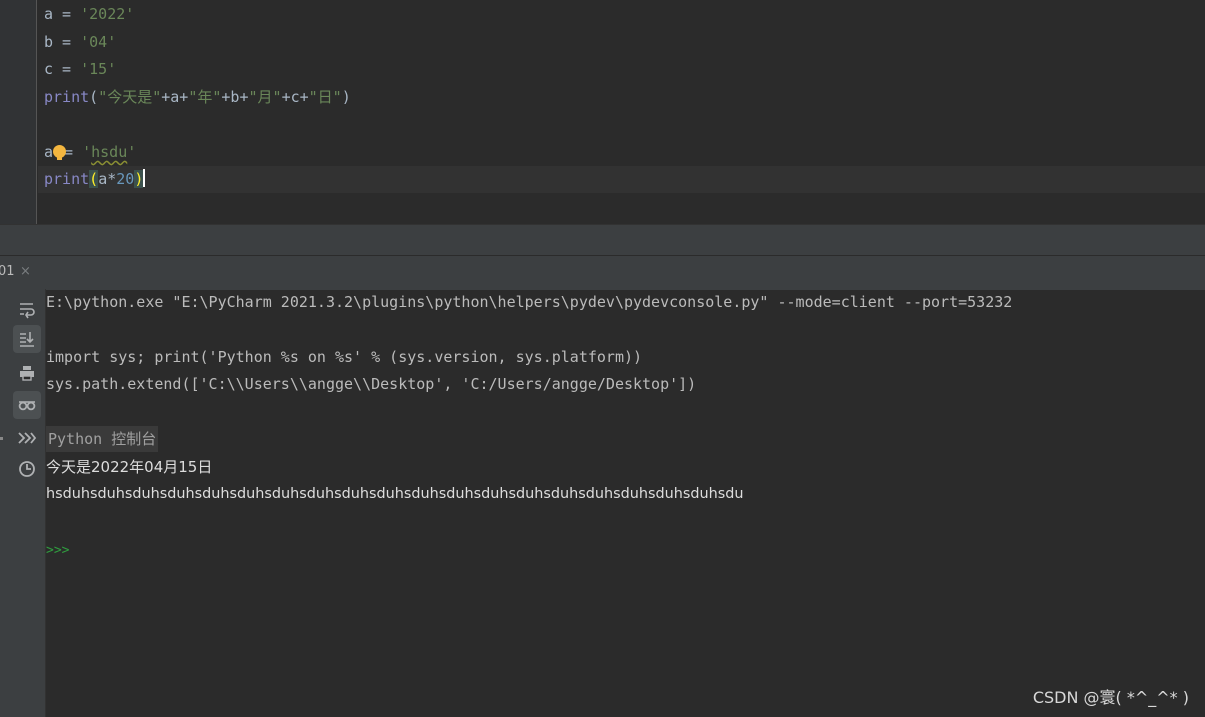 This screenshot has height=717, width=1205. I want to click on console-toolbar, so click(23, 503).